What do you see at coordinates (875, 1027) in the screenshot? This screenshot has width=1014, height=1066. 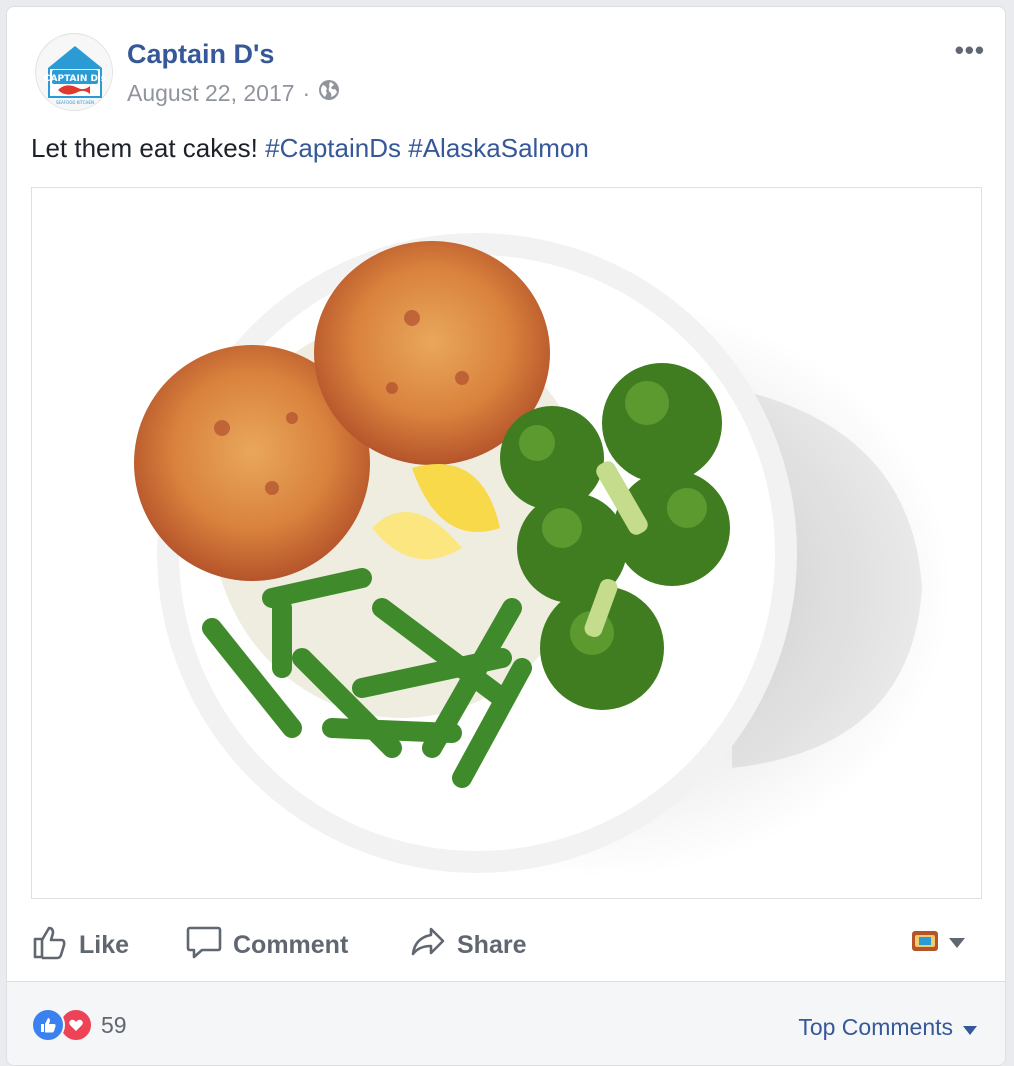 I see `comment-sort-label: Top Comments` at bounding box center [875, 1027].